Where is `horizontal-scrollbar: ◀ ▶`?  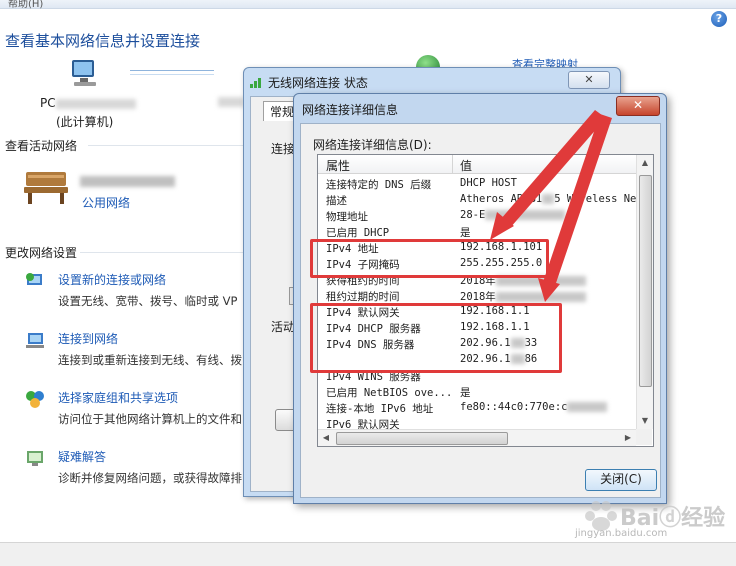
horizontal-scrollbar: ◀ ▶ is located at coordinates (477, 437).